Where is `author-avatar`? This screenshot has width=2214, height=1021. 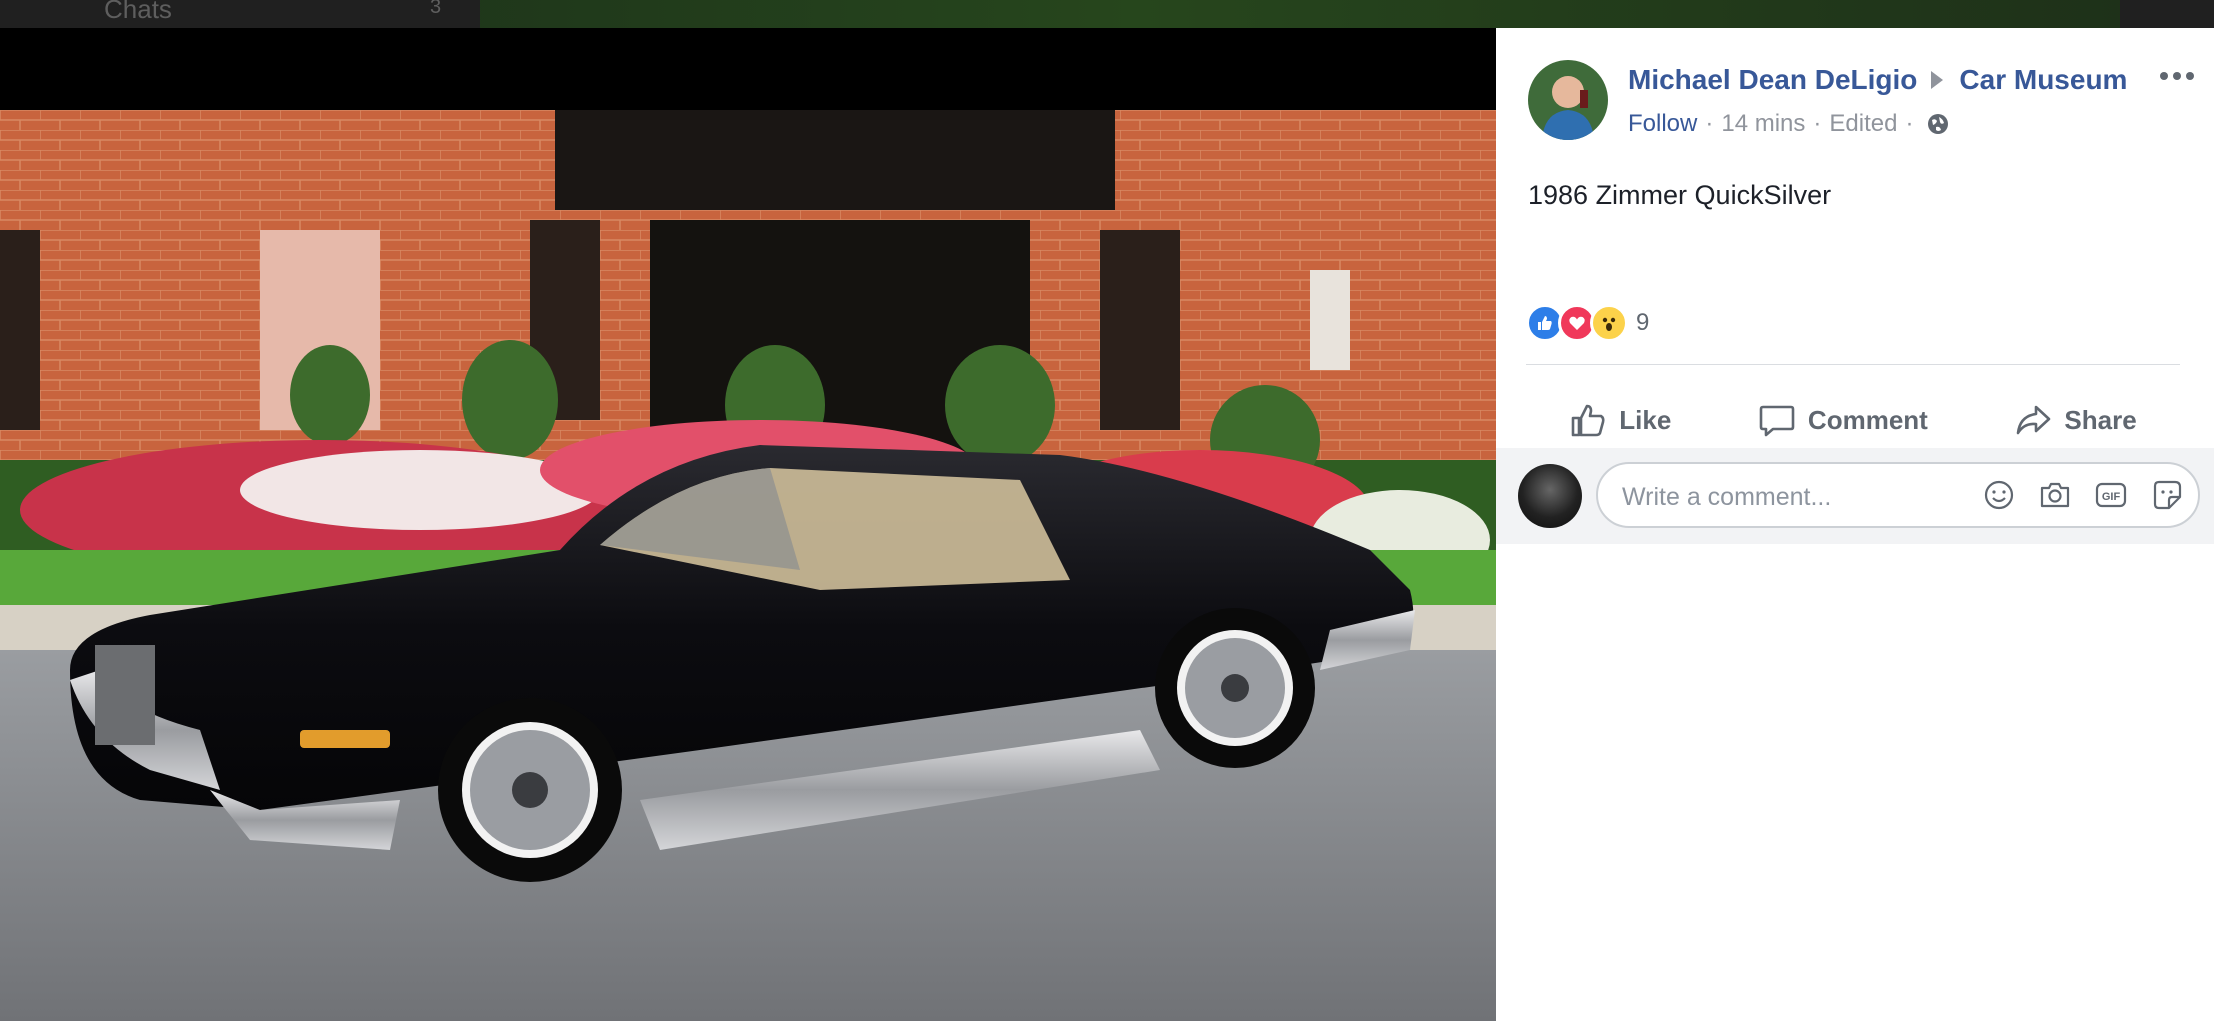
author-avatar is located at coordinates (1568, 100).